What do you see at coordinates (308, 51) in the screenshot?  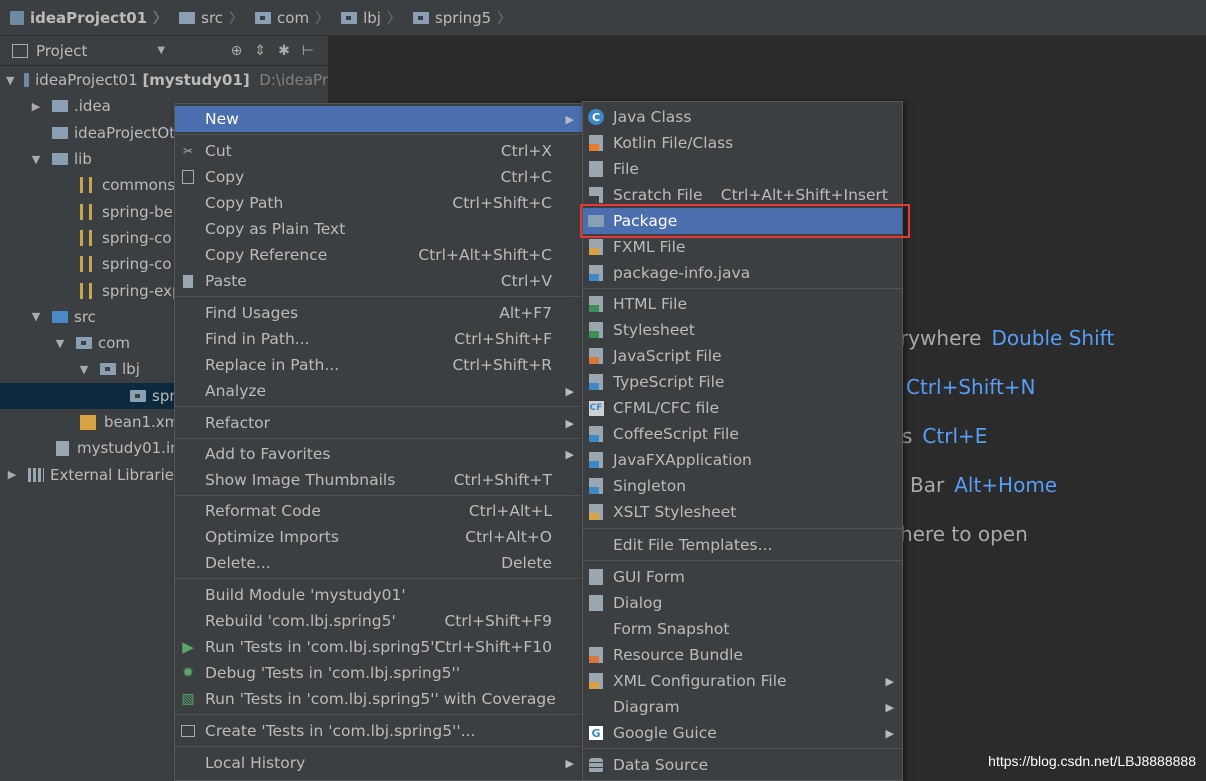 I see `hide-icon: ⊢` at bounding box center [308, 51].